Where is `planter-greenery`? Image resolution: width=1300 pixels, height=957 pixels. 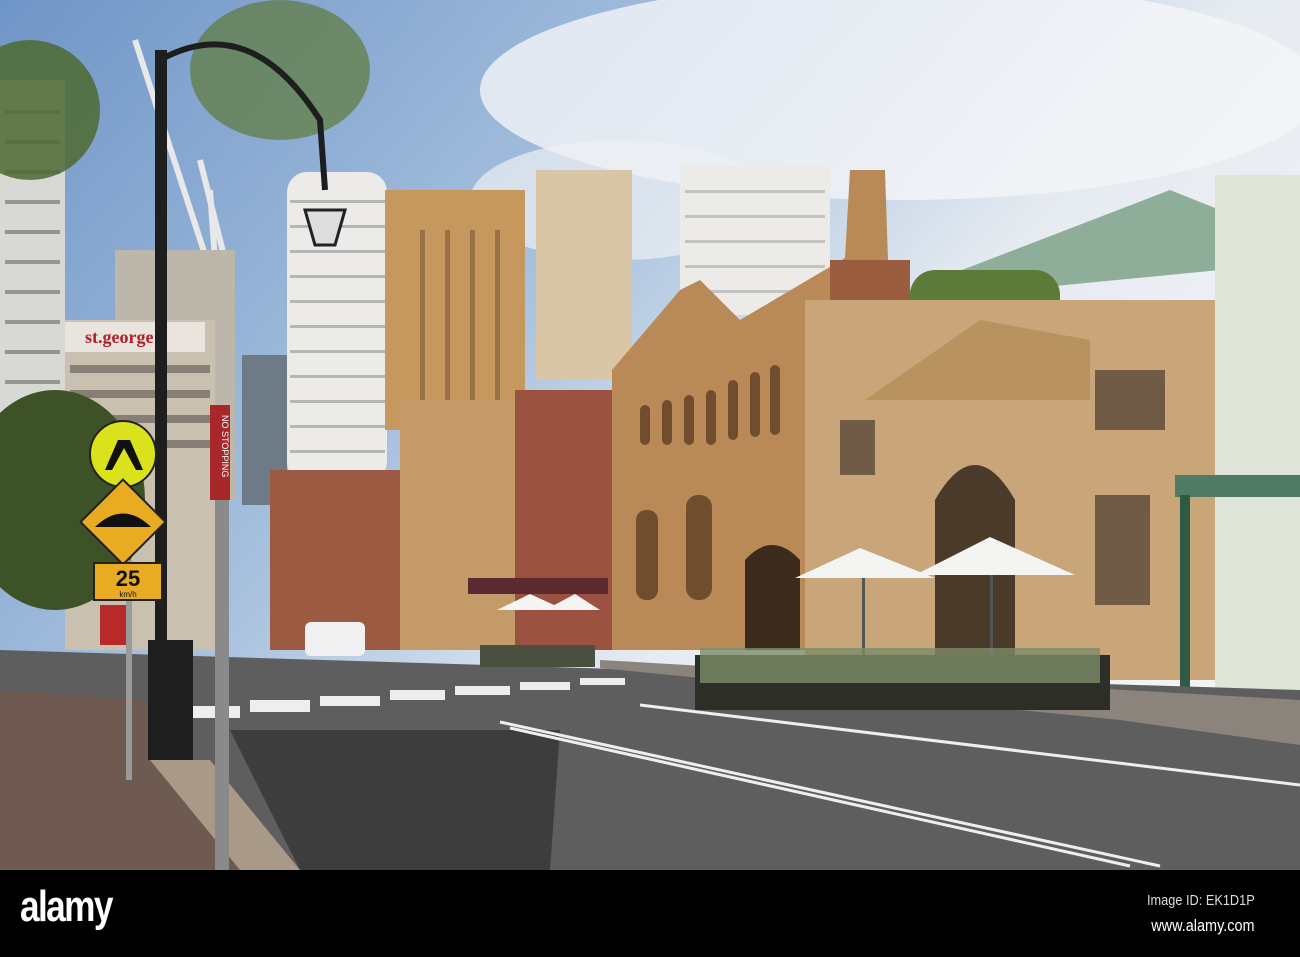
planter-greenery is located at coordinates (900, 665).